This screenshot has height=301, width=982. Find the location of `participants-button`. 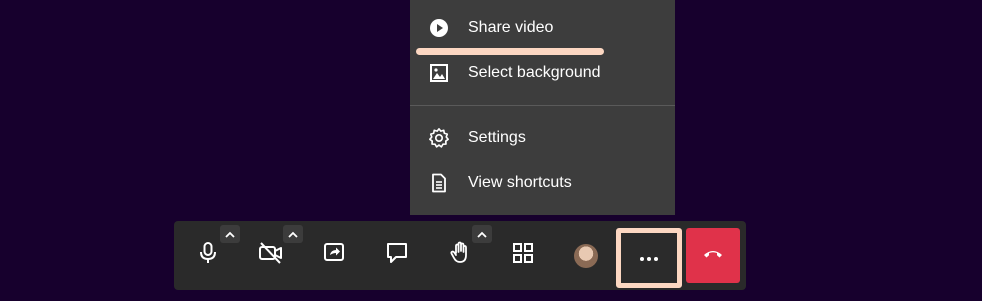

participants-button is located at coordinates (586, 255).